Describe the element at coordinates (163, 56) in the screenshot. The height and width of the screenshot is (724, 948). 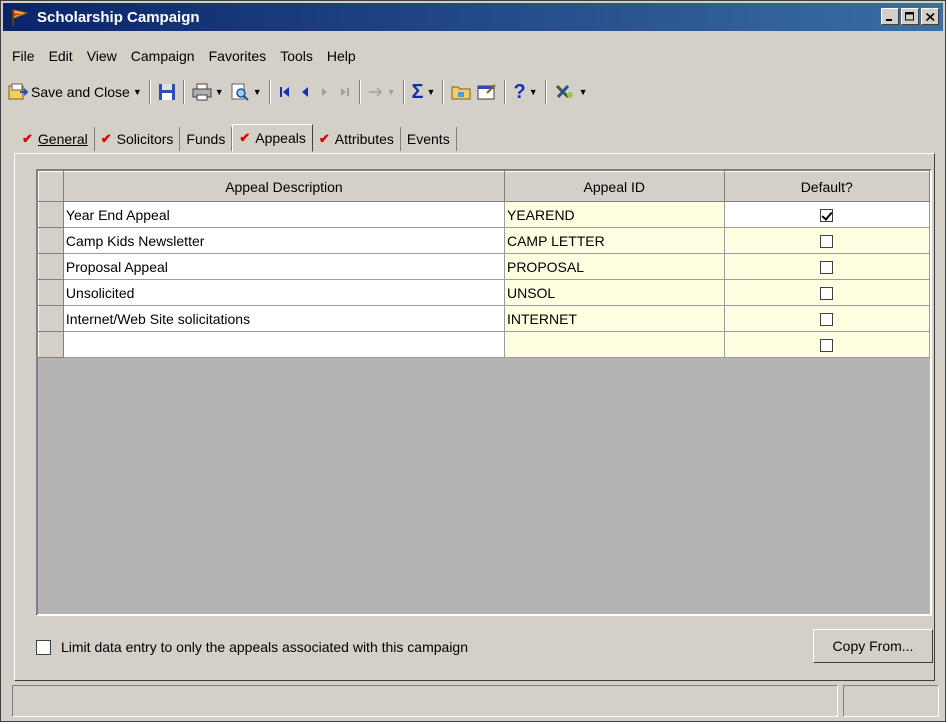
I see `menu-campaign: Campaign` at that location.